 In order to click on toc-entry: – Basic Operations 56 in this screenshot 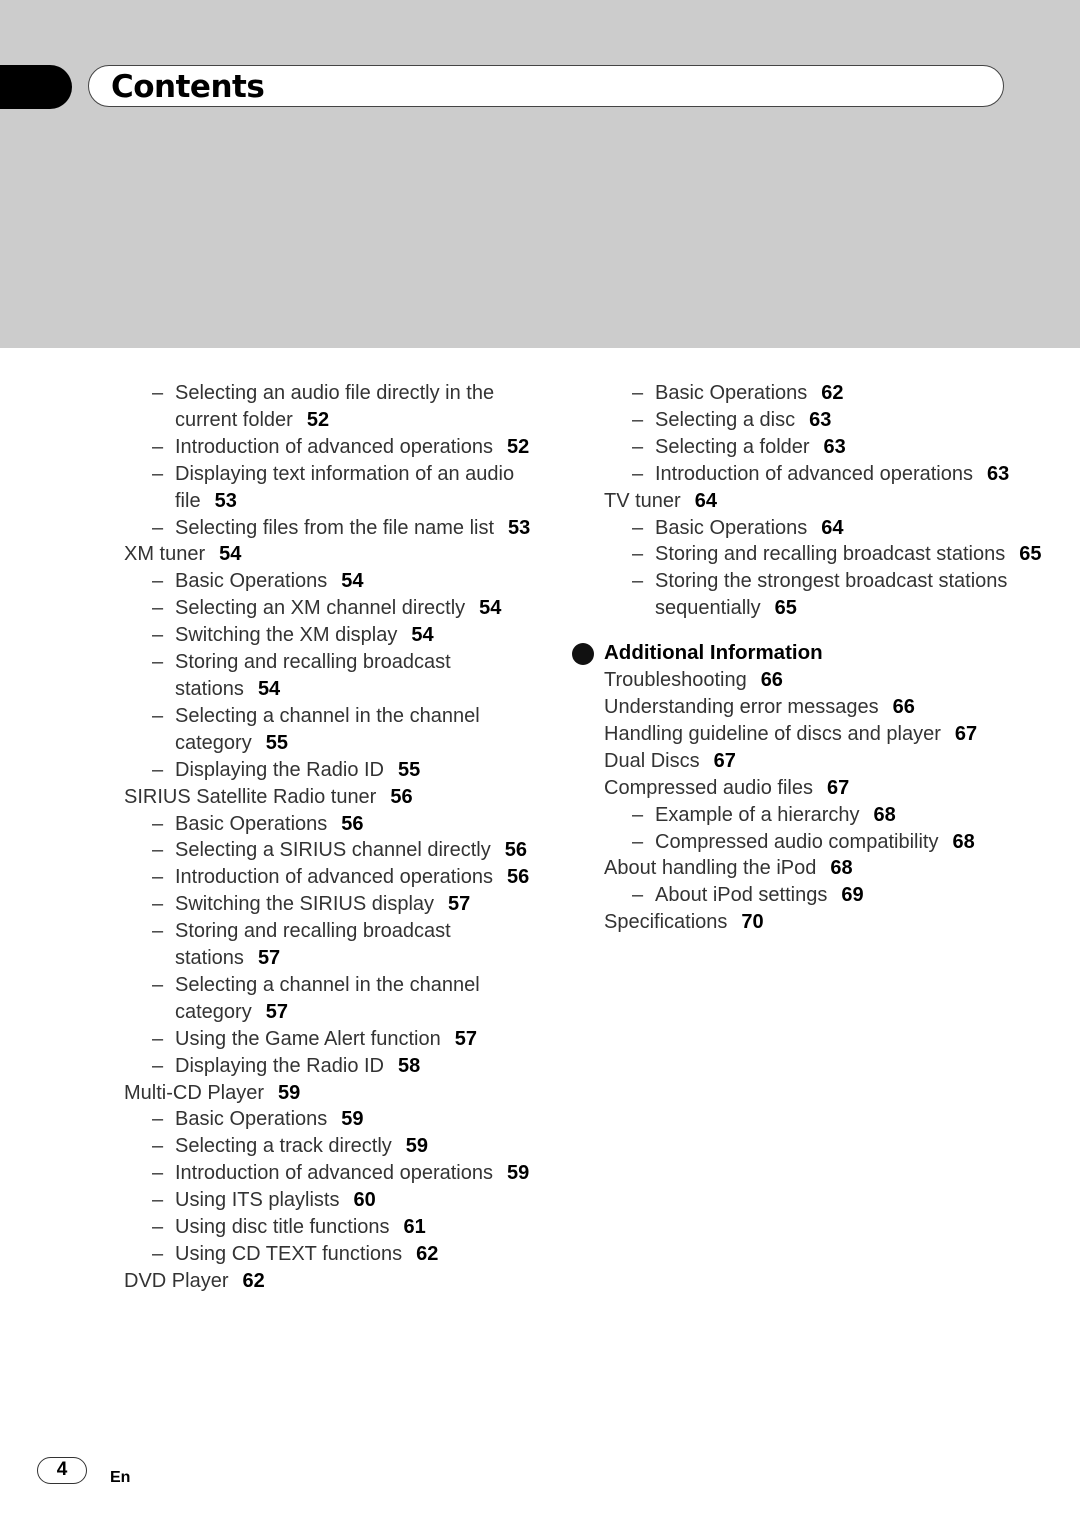, I will do `click(334, 824)`.